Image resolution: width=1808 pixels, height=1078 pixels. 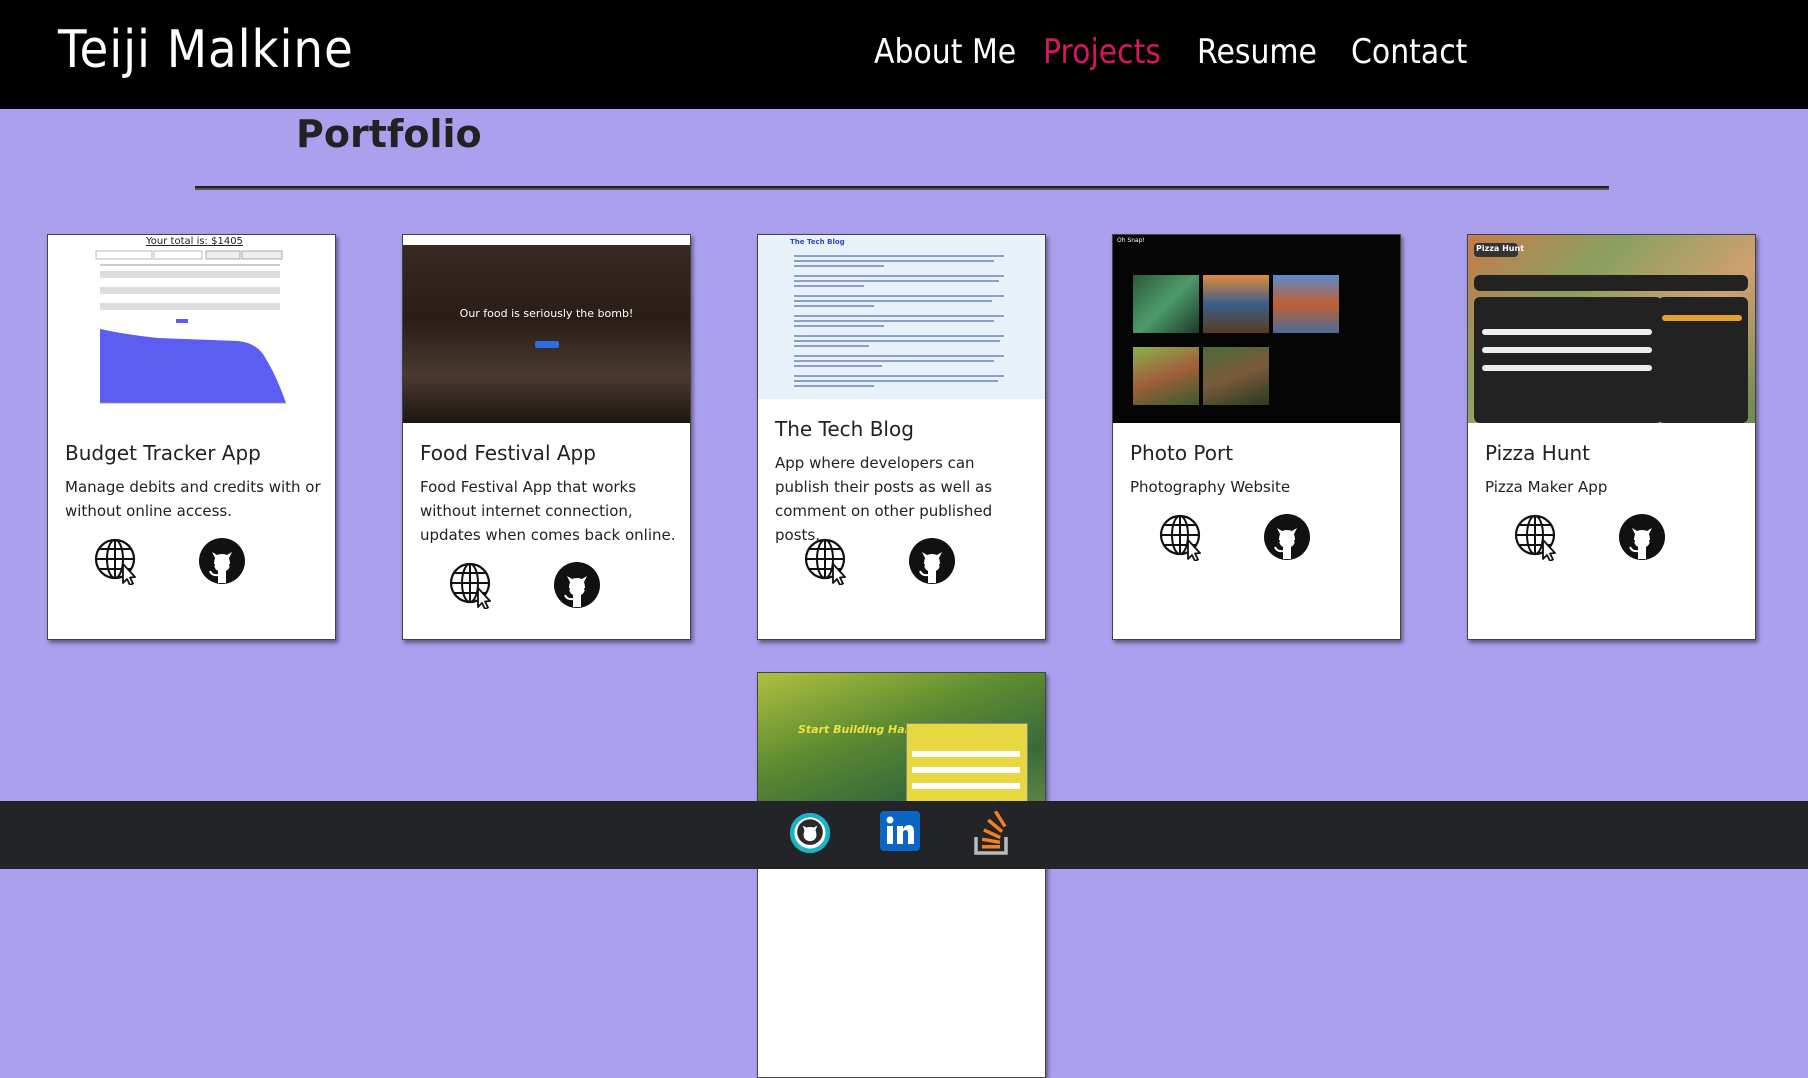 What do you see at coordinates (844, 429) in the screenshot?
I see `project-title: The Tech Blog` at bounding box center [844, 429].